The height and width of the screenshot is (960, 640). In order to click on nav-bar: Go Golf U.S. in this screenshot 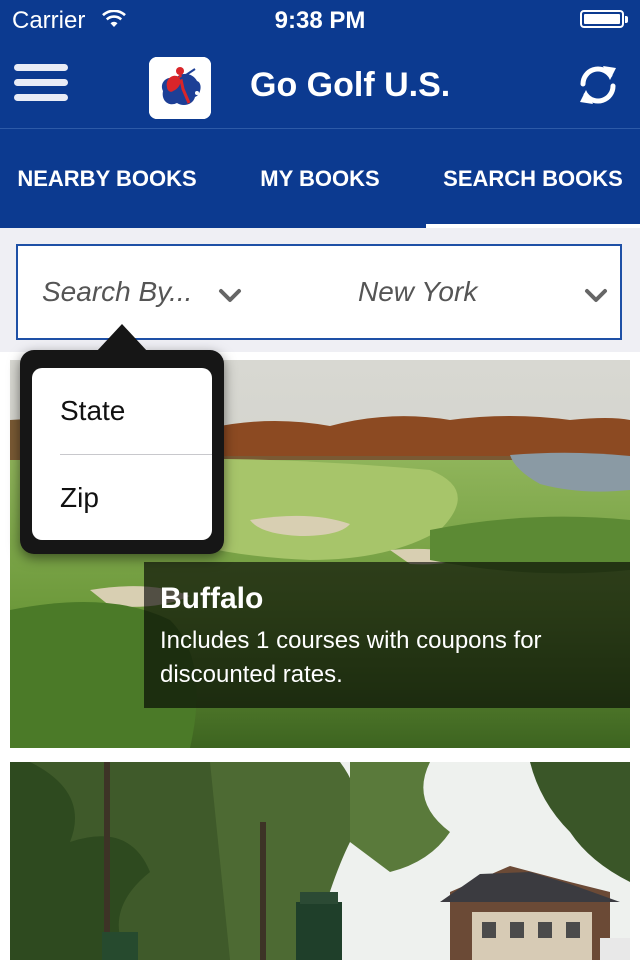, I will do `click(320, 84)`.